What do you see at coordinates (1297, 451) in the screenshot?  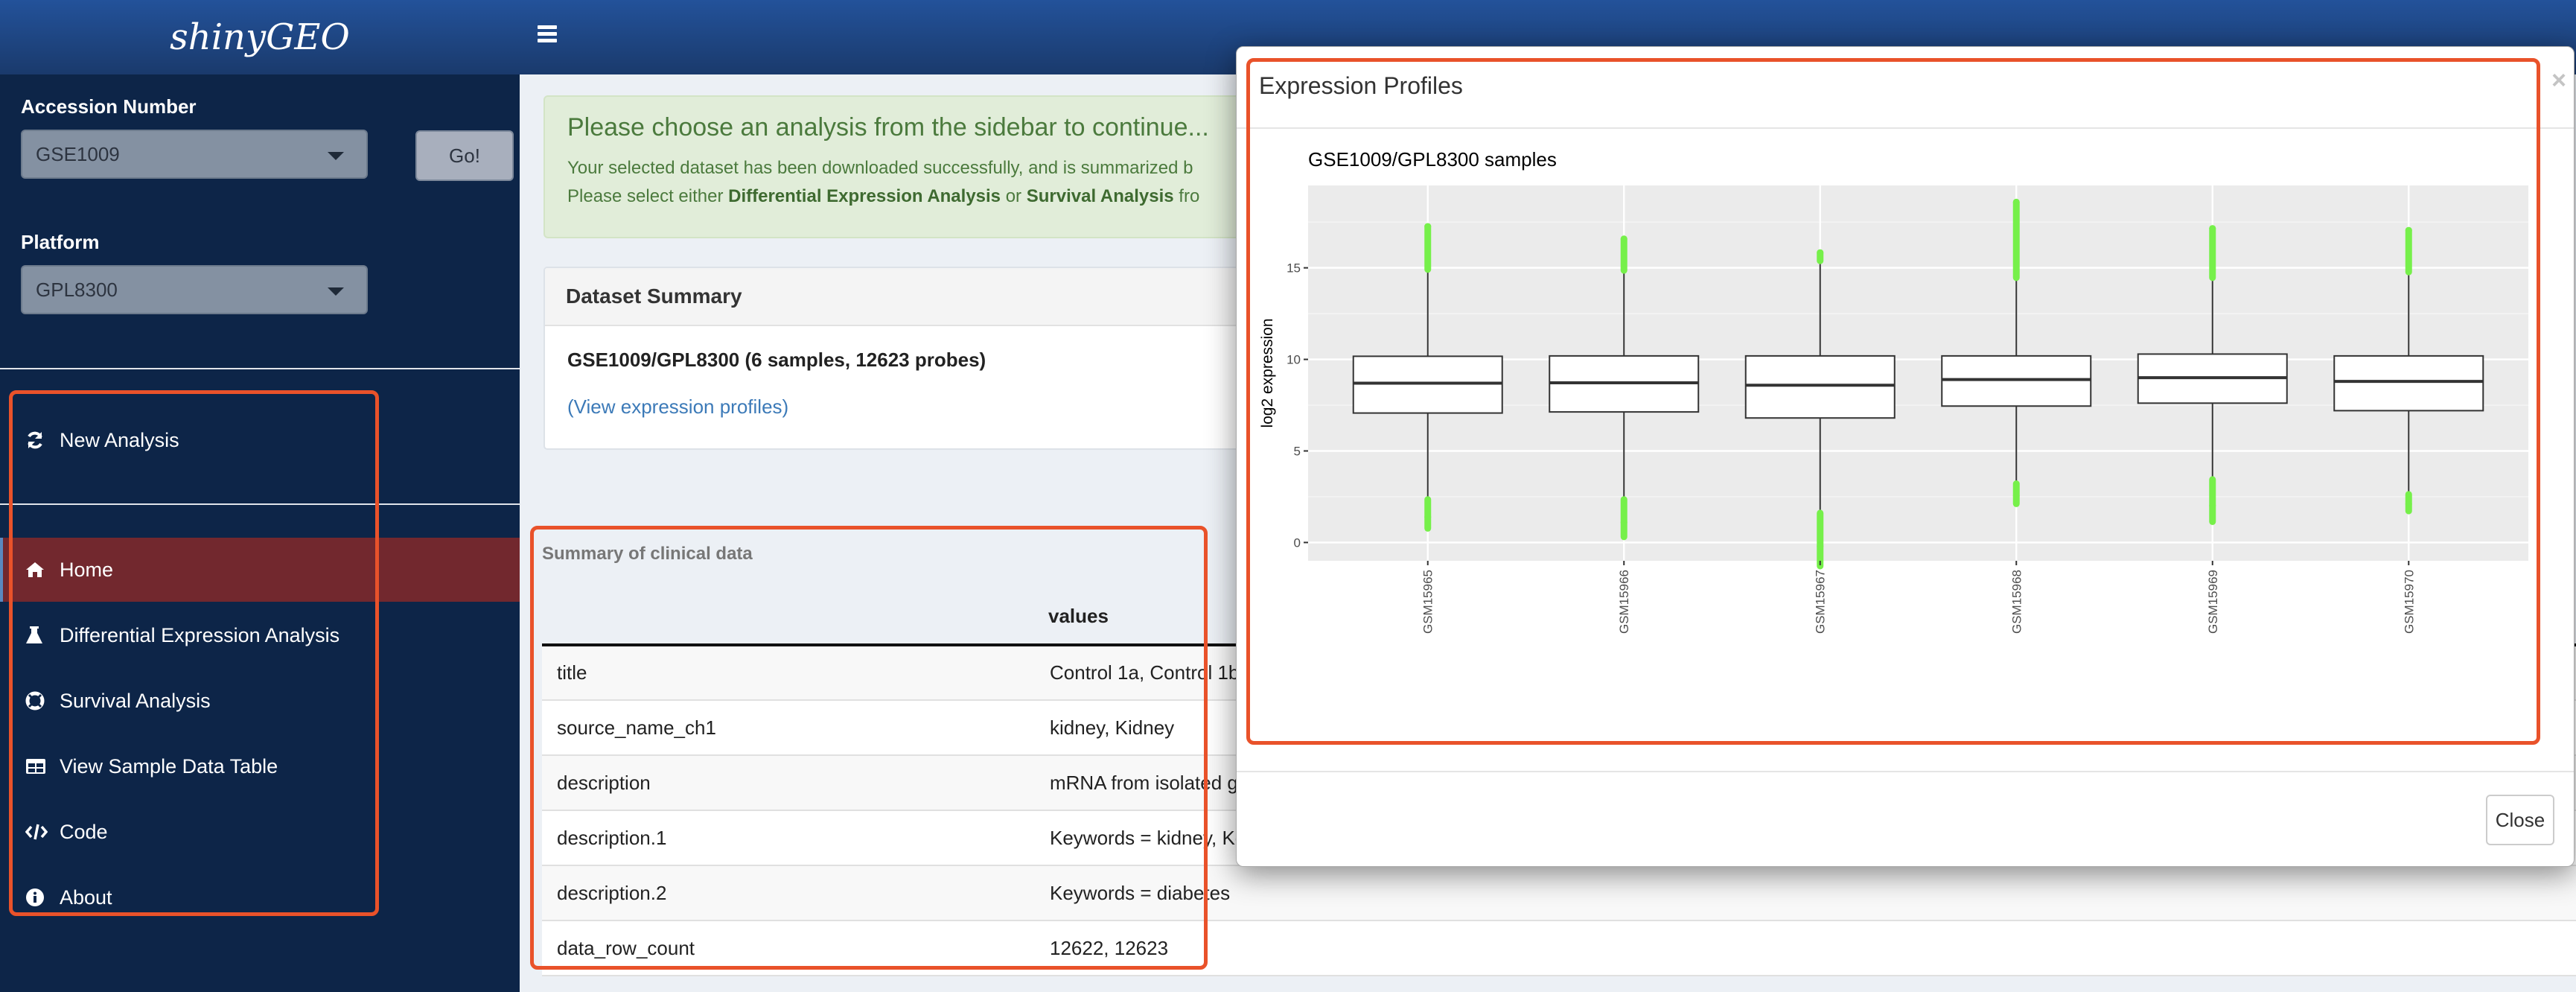 I see `y-tick-label: 5` at bounding box center [1297, 451].